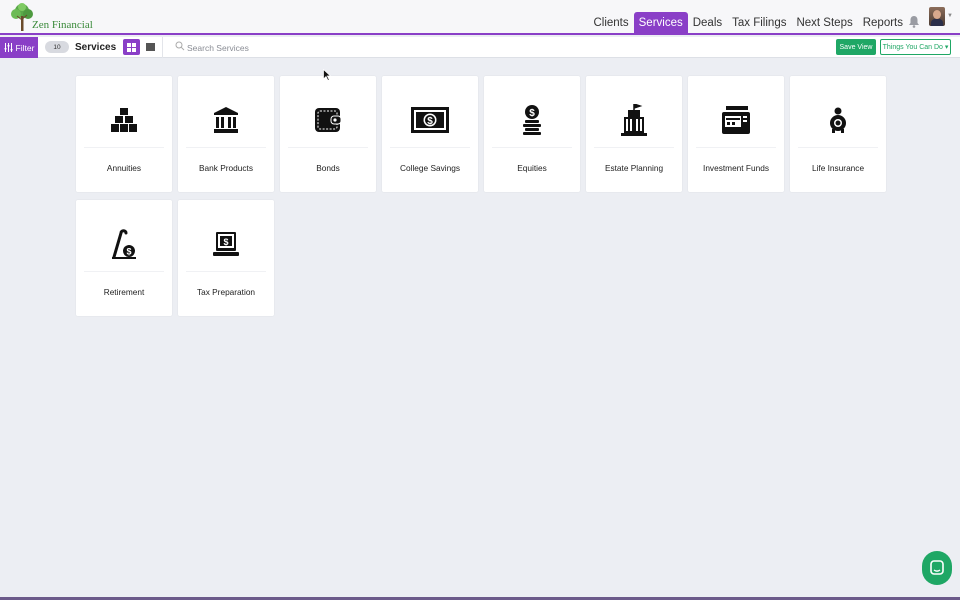 Image resolution: width=960 pixels, height=600 pixels. Describe the element at coordinates (914, 21) in the screenshot. I see `bell-icon` at that location.